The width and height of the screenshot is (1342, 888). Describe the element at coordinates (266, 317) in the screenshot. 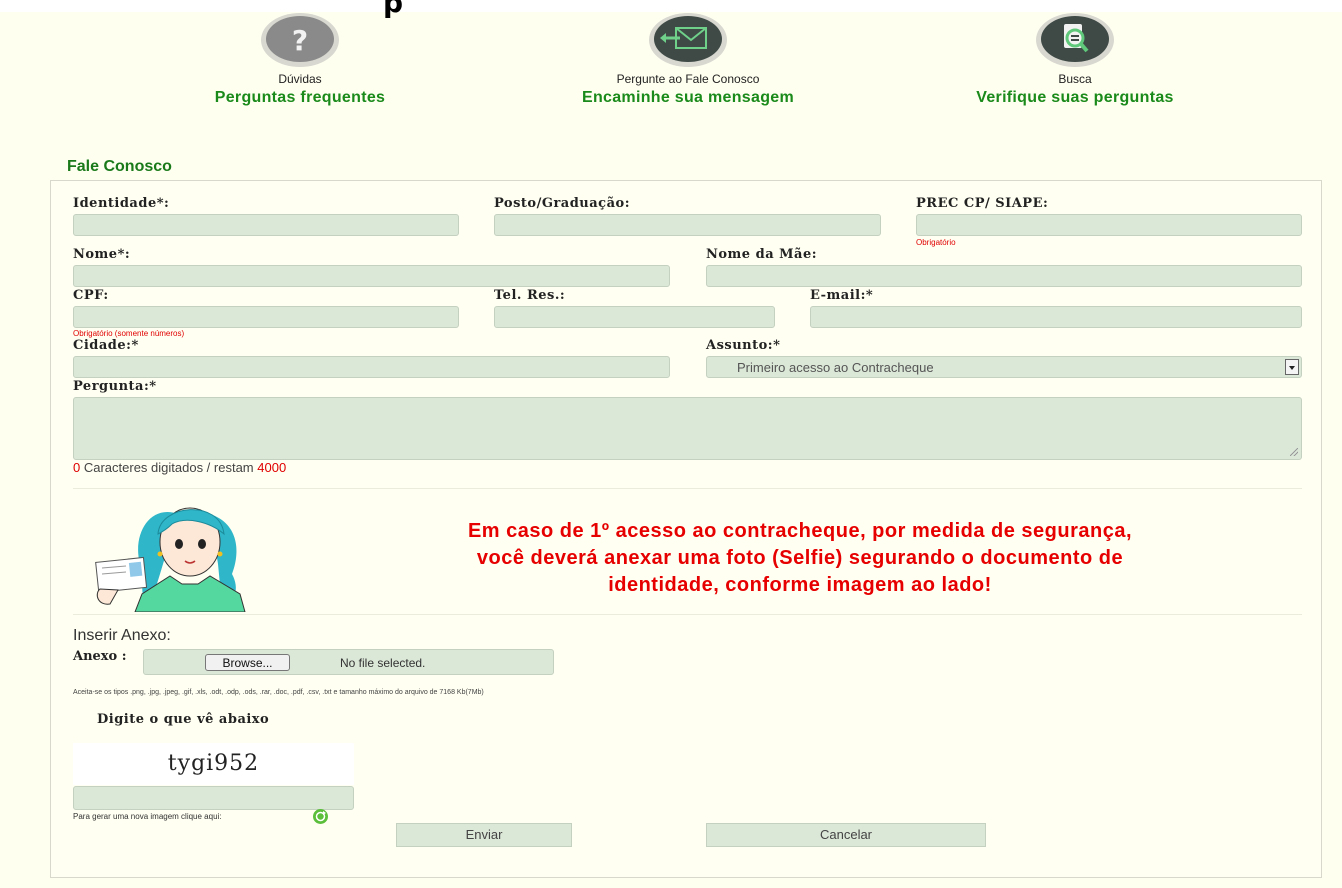

I see `cpf-field` at that location.